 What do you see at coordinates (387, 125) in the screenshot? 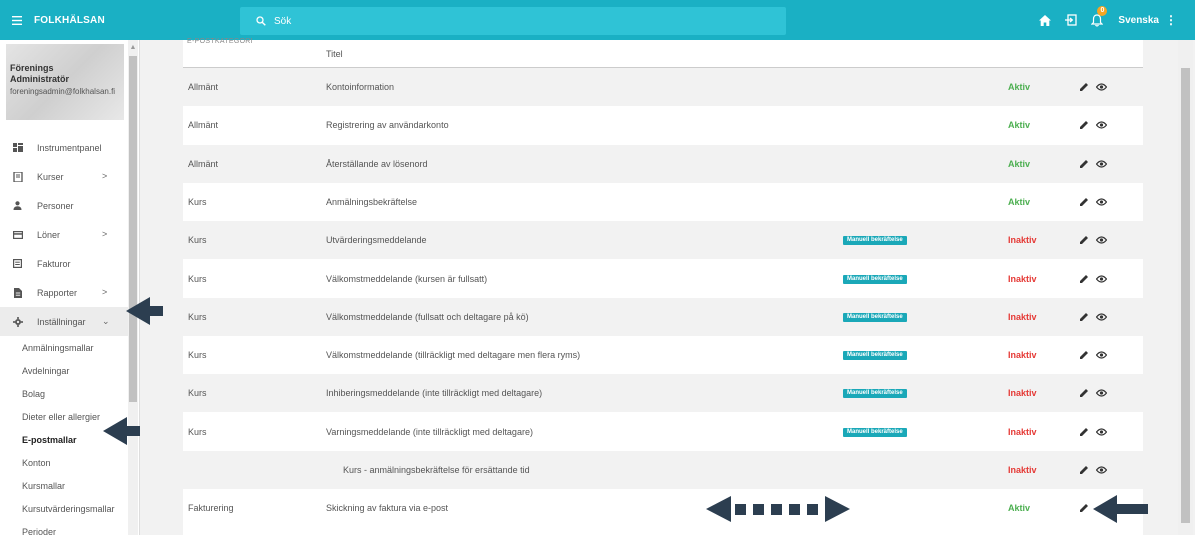
I see `row-title: Registrering av användarkonto` at bounding box center [387, 125].